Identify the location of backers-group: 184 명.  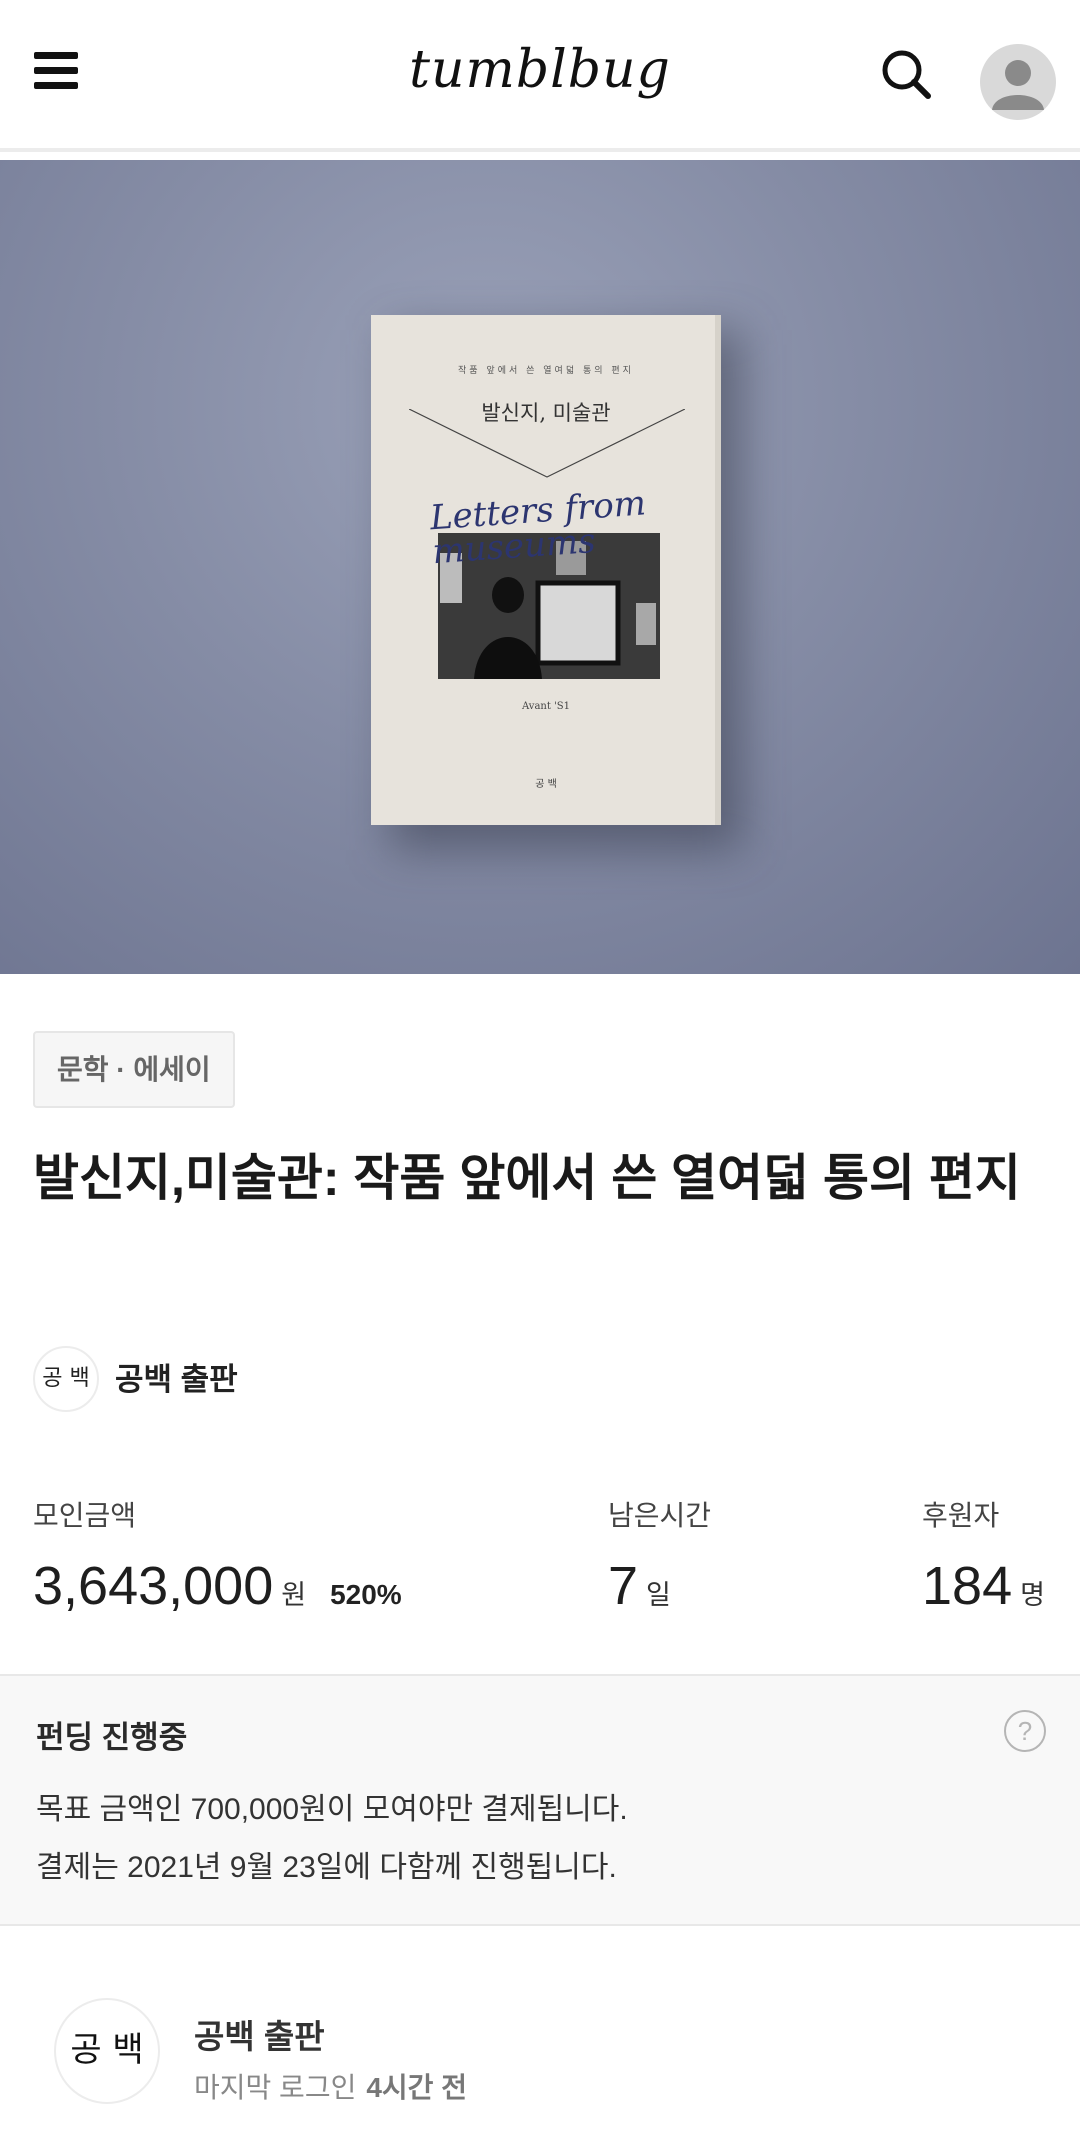
(983, 1586).